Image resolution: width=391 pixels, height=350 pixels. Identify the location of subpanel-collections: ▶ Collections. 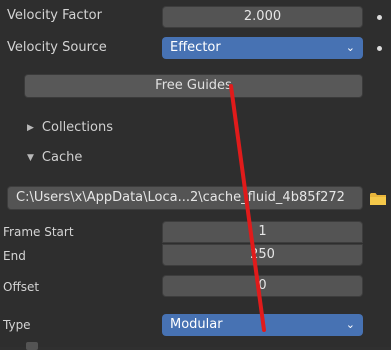
(70, 127).